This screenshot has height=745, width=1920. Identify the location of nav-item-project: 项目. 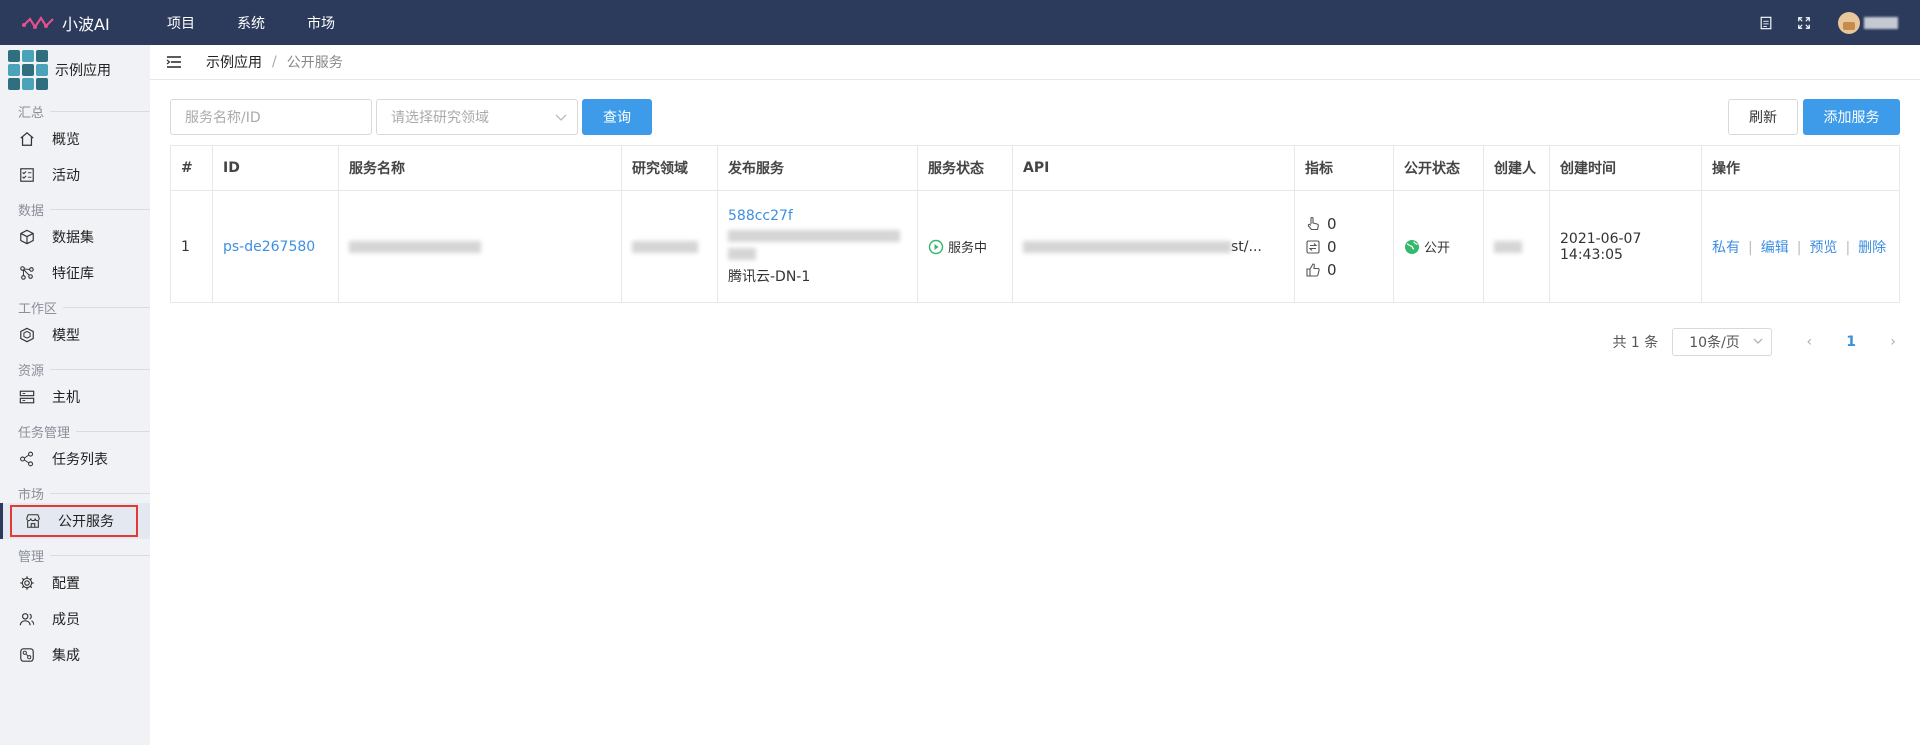
(181, 23).